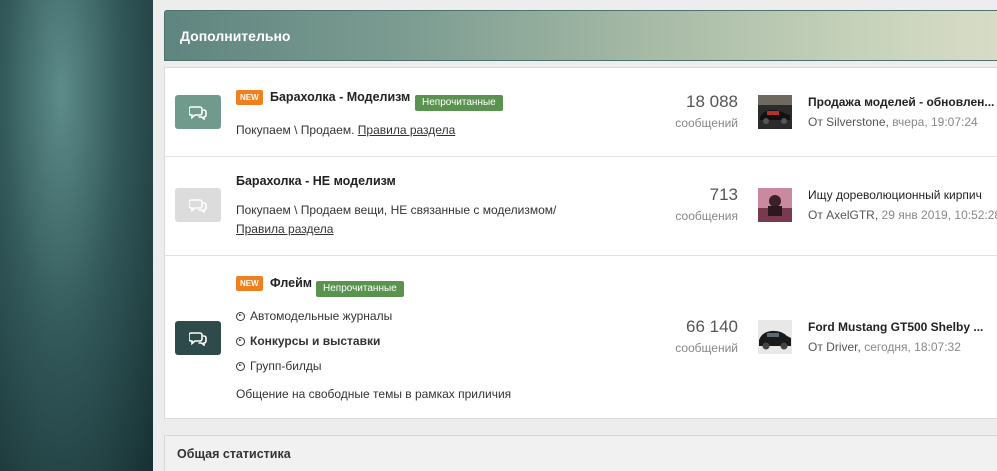  Describe the element at coordinates (712, 101) in the screenshot. I see `post-count: 18 088` at that location.